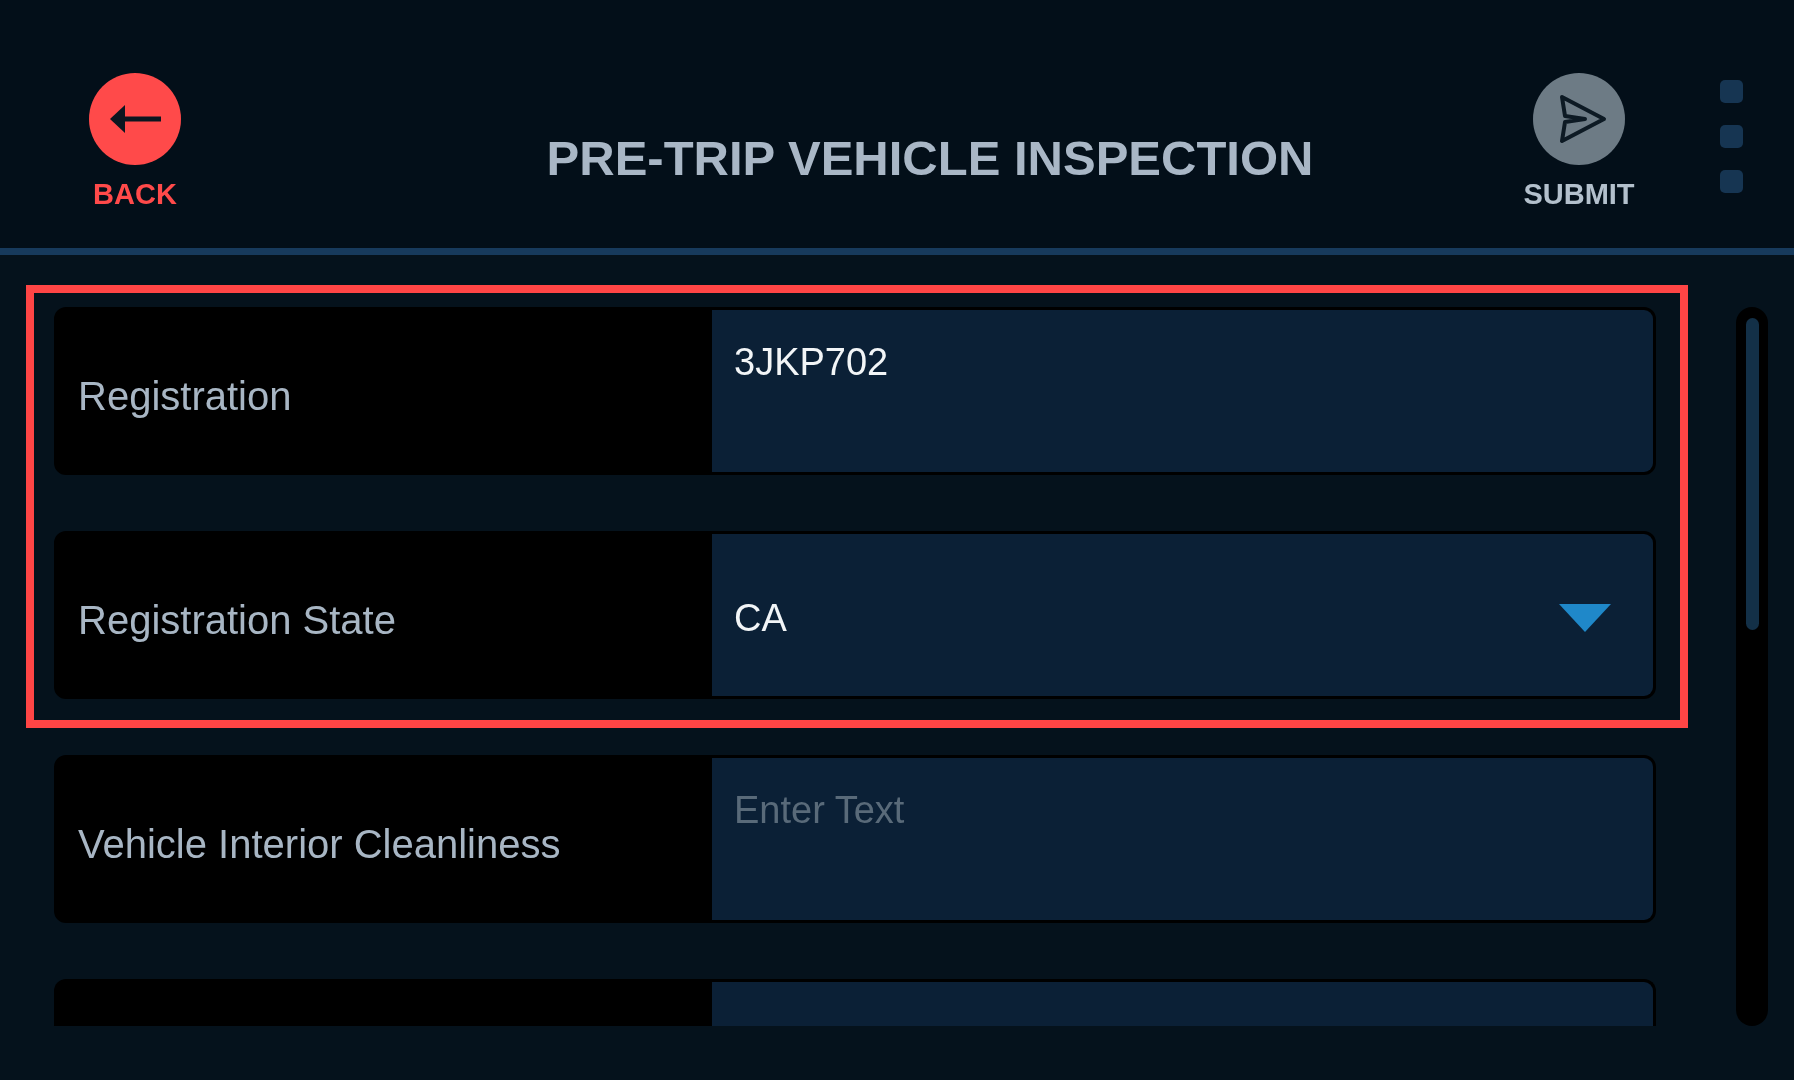  What do you see at coordinates (1182, 391) in the screenshot?
I see `text-input: 3JKP702` at bounding box center [1182, 391].